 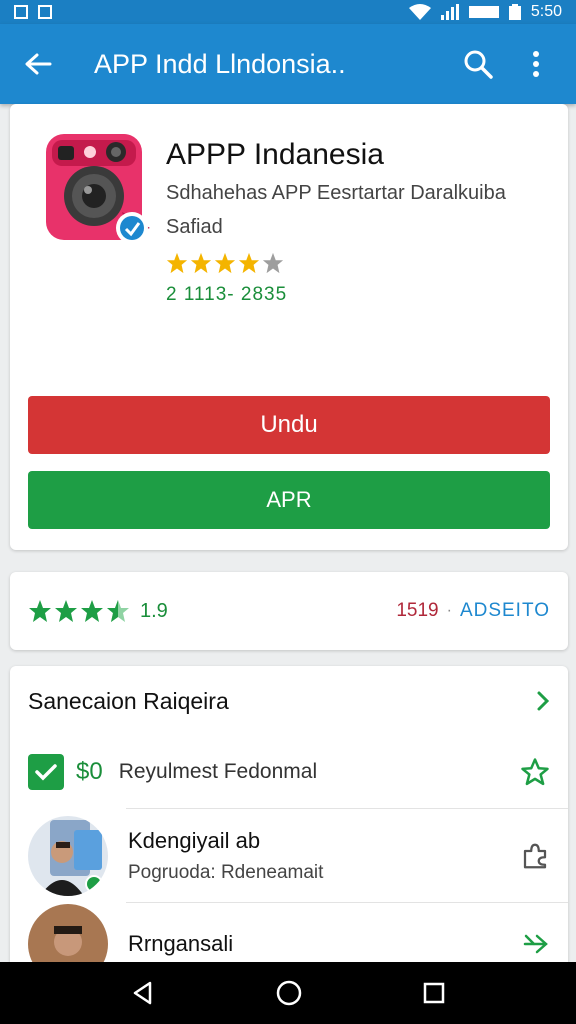 I want to click on download-count: 2 1113- 2835, so click(x=227, y=294).